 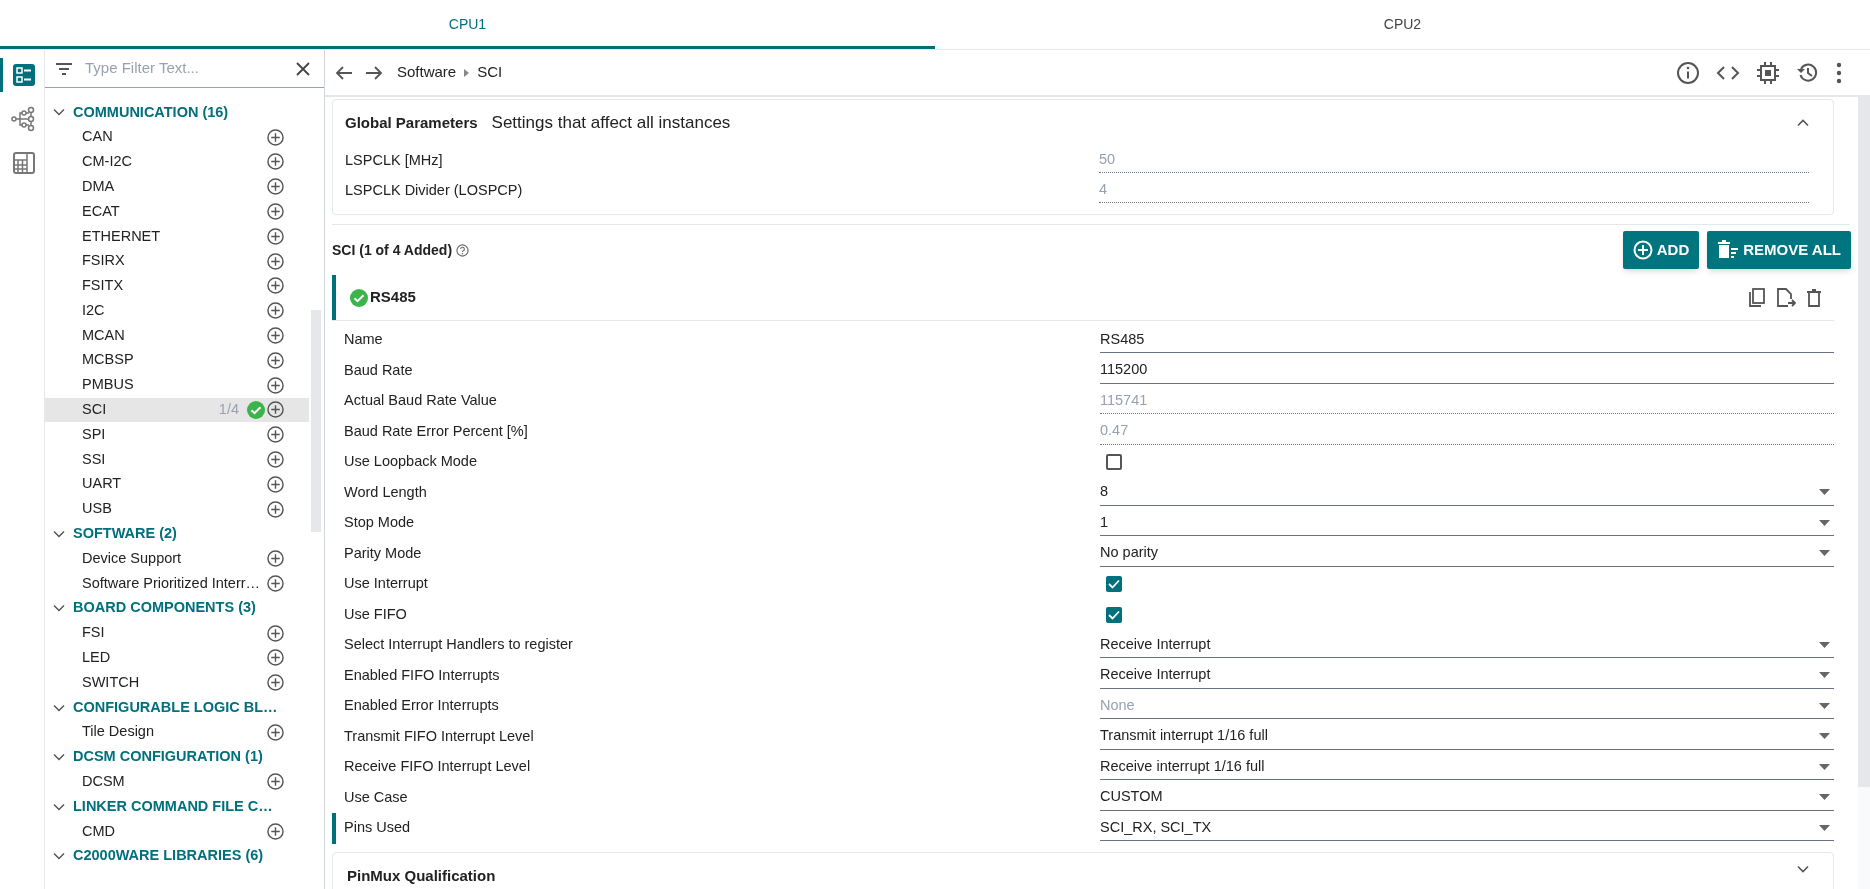 I want to click on tree-item: ETHERNET, so click(x=174, y=236).